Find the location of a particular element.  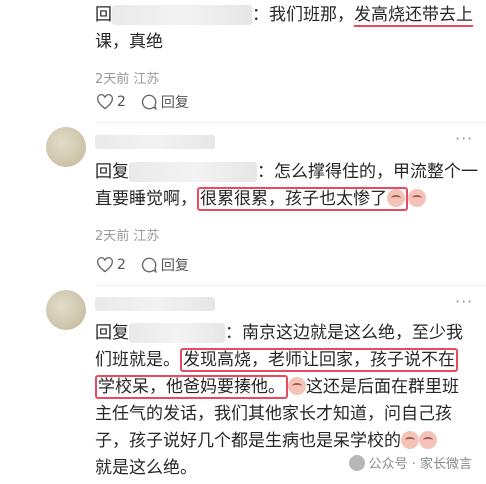

comment-3-line-5: 子，孩子说好几个都是生病也是呆学校的 is located at coordinates (279, 441).